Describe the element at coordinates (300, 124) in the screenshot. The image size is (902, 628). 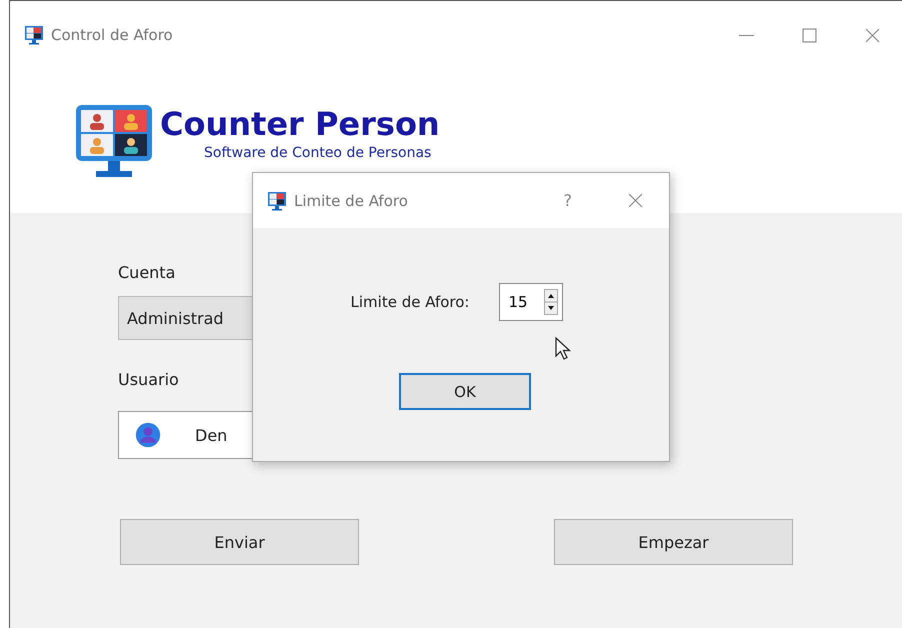
I see `app-title: Counter Person` at that location.